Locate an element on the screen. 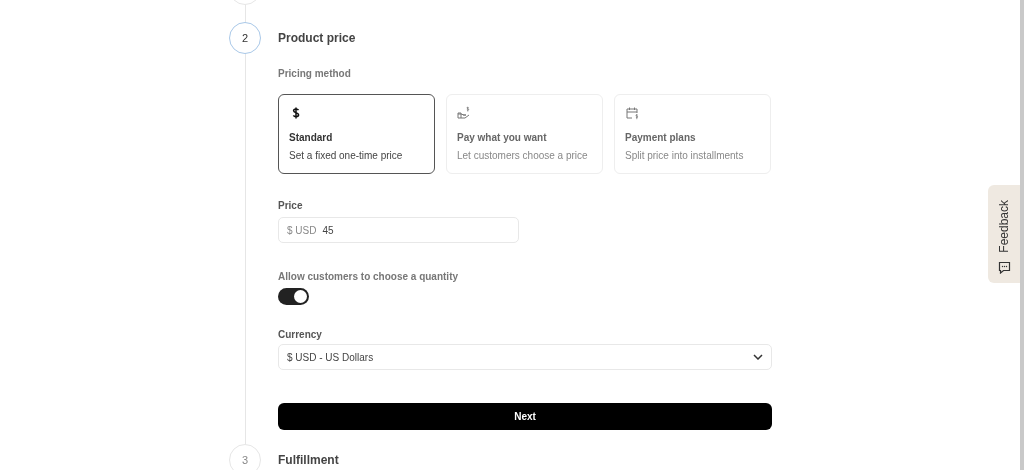 The height and width of the screenshot is (470, 1024). step-number: 2 is located at coordinates (245, 38).